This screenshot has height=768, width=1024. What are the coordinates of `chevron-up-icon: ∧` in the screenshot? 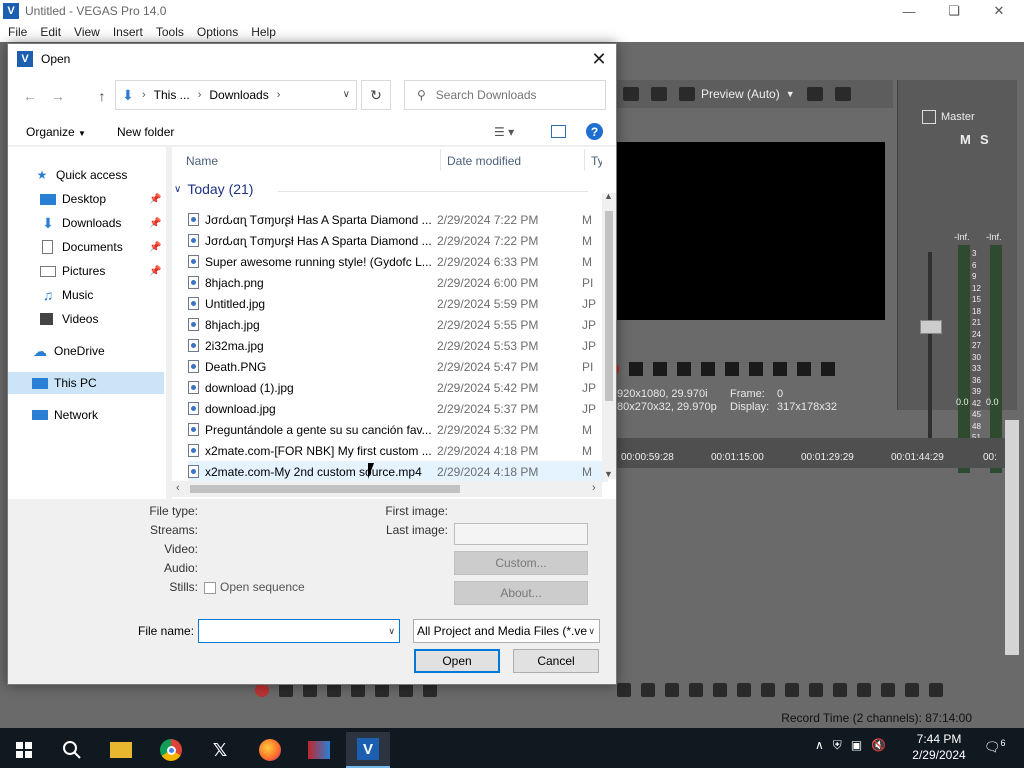 It's located at (819, 745).